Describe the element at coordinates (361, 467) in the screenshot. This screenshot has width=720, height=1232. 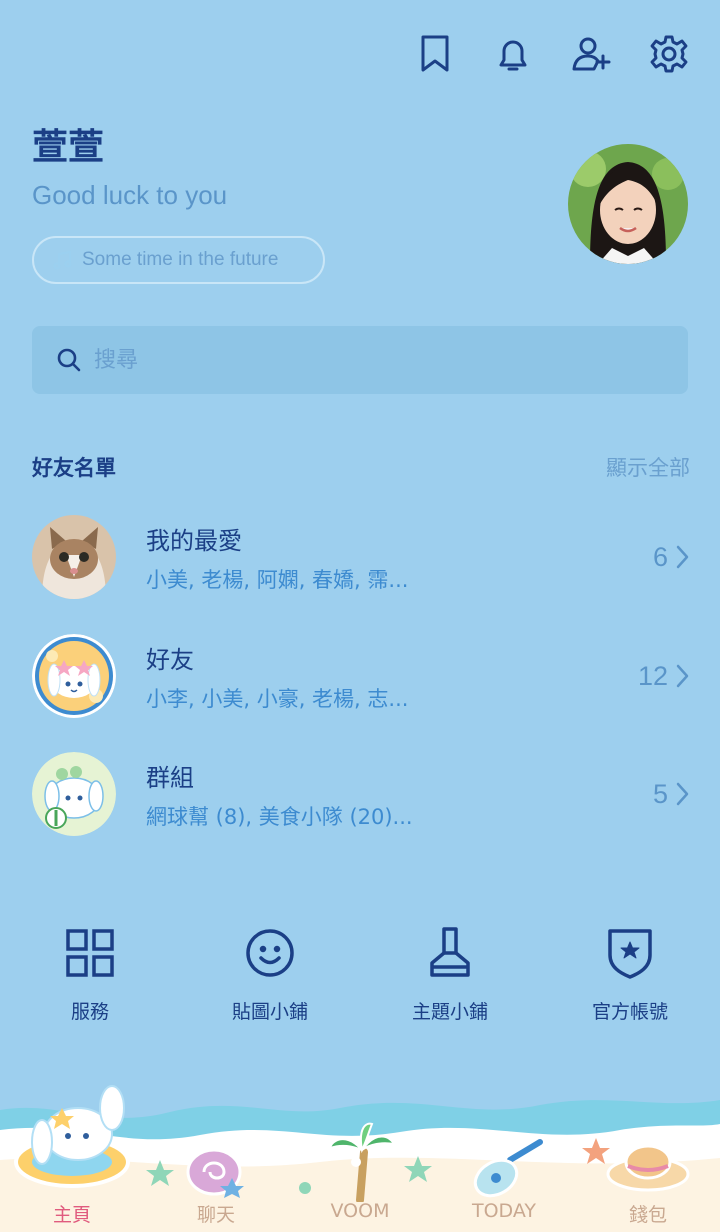
I see `friends-section-header: 好友名單 顯示全部` at that location.